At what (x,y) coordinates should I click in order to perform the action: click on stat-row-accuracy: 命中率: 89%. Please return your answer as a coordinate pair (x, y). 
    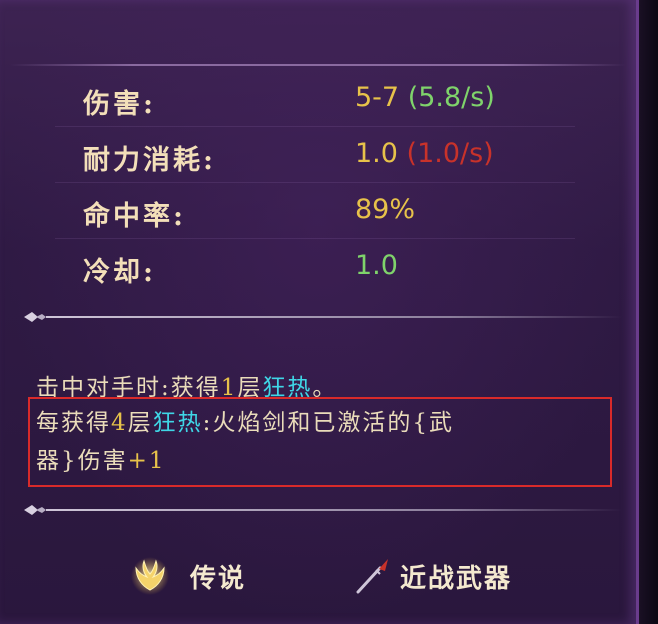
    Looking at the image, I should click on (315, 211).